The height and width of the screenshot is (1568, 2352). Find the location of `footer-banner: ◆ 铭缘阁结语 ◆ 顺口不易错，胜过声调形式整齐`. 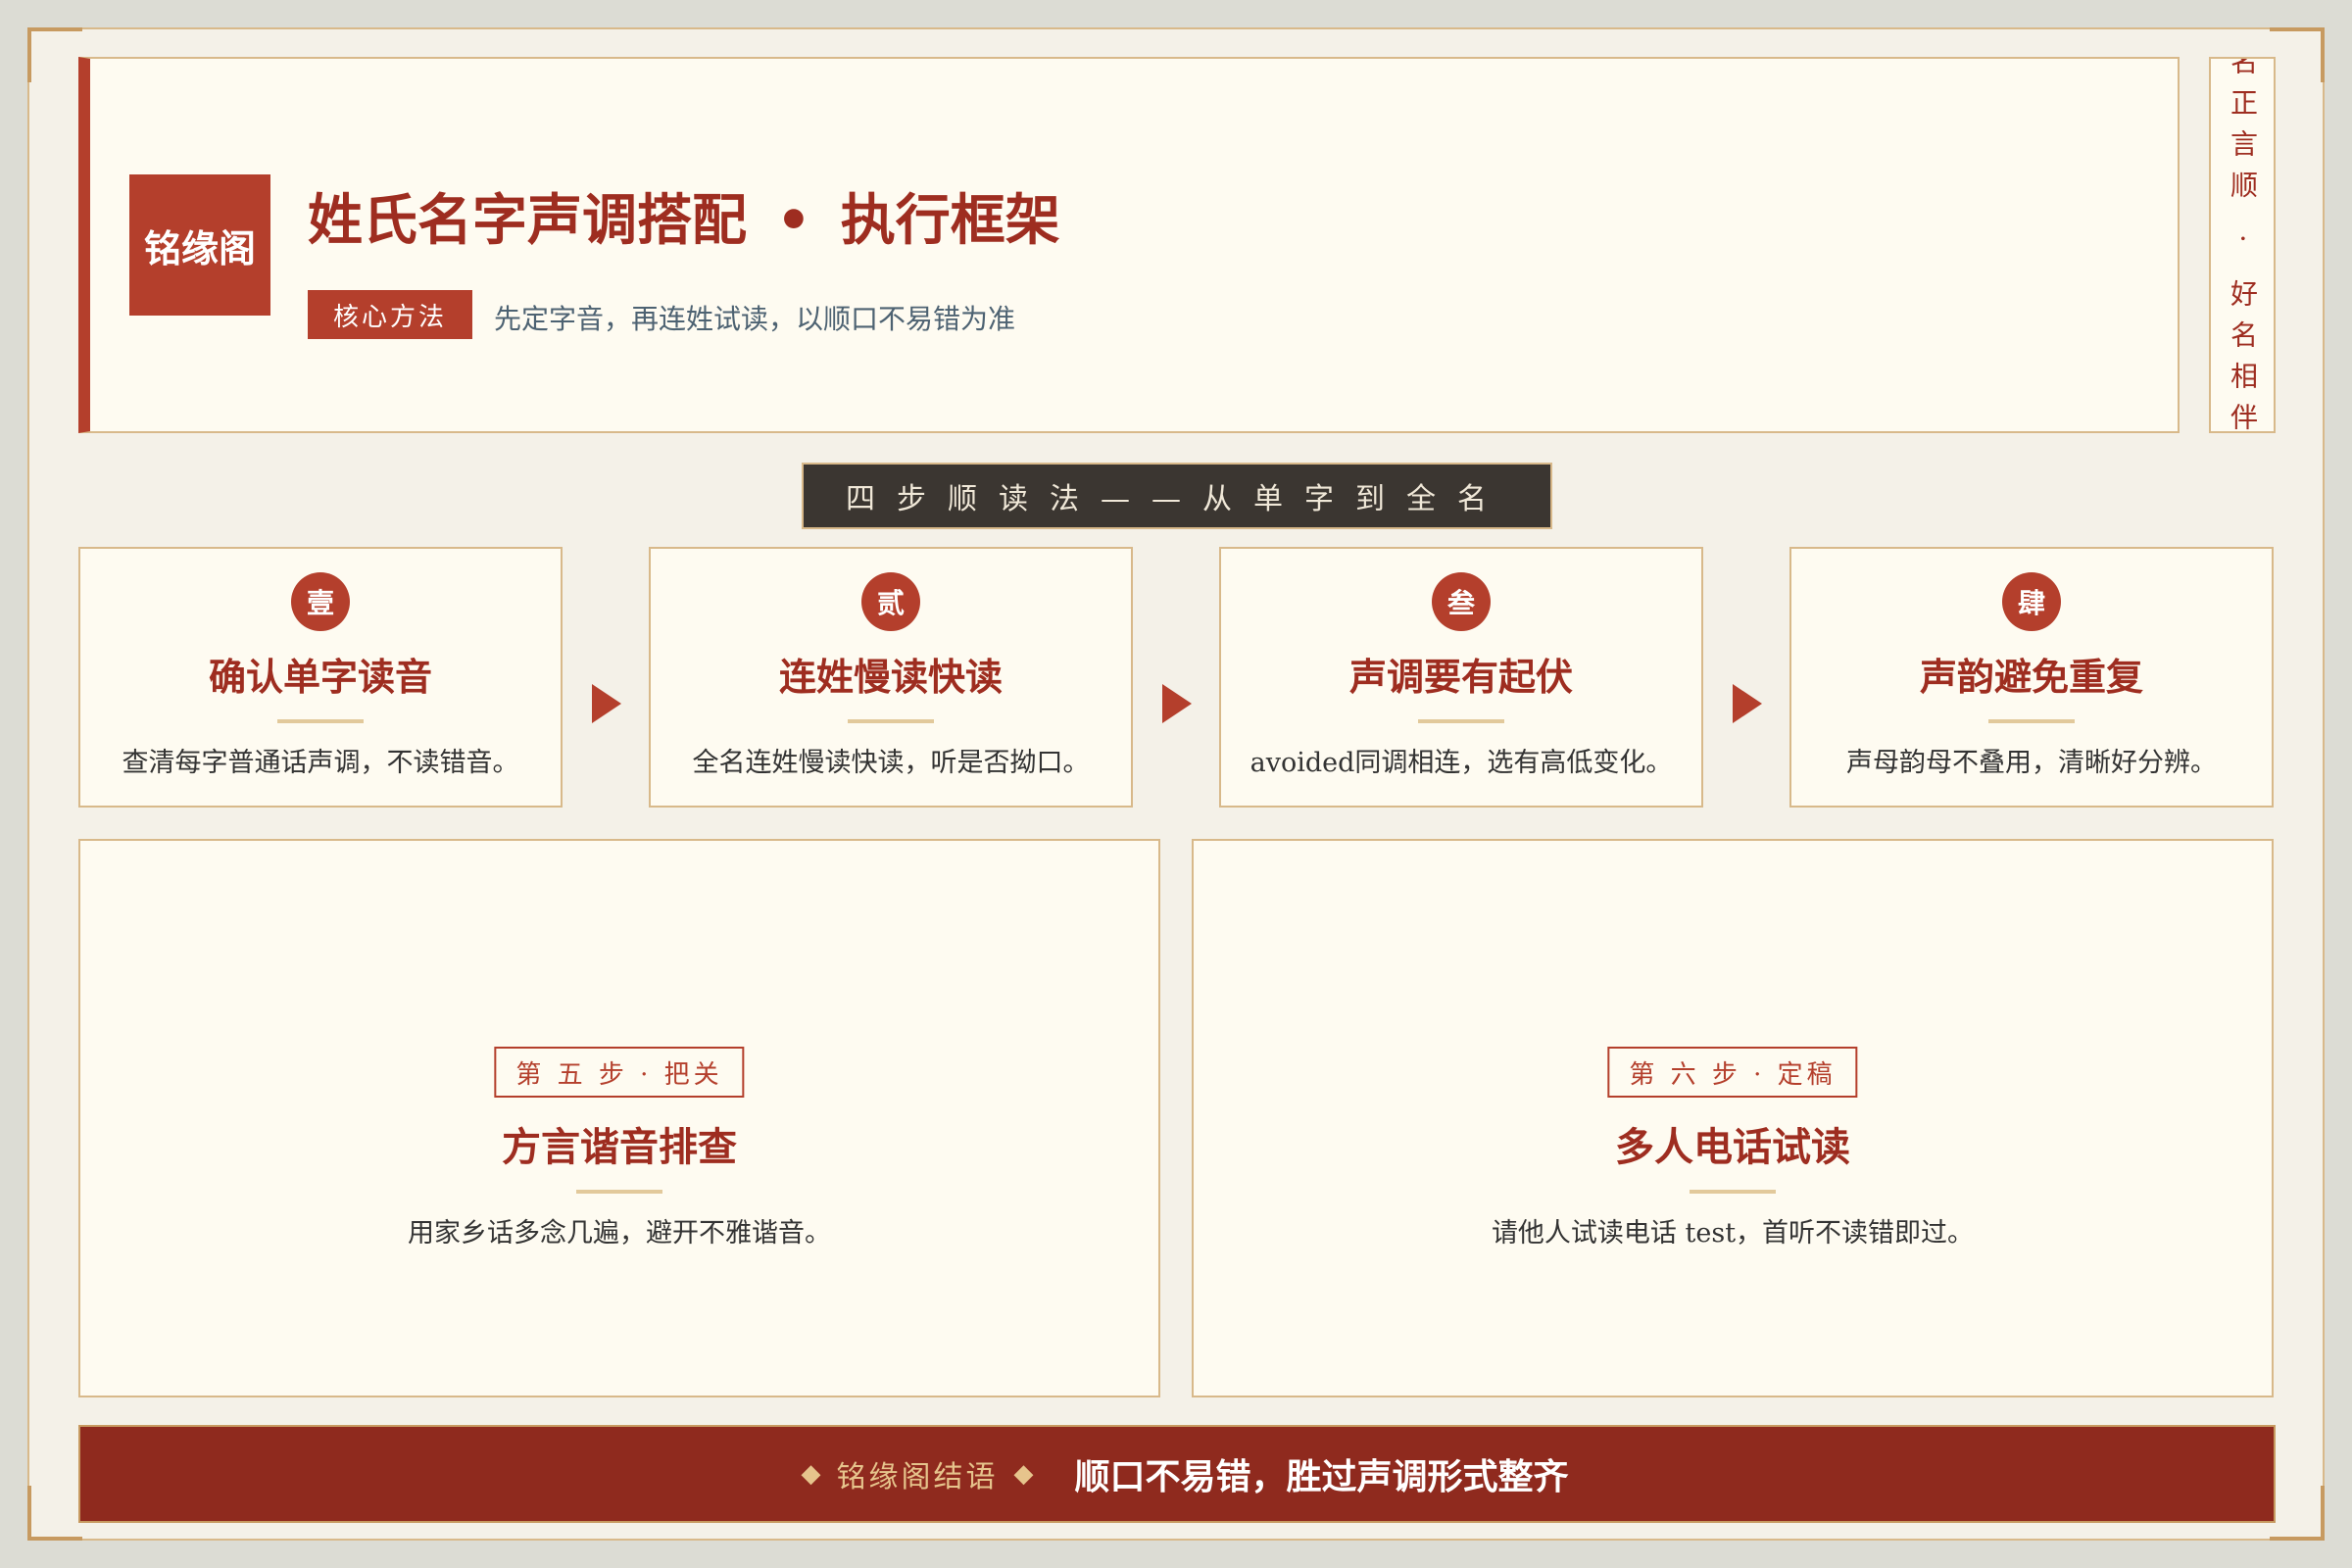

footer-banner: ◆ 铭缘阁结语 ◆ 顺口不易错，胜过声调形式整齐 is located at coordinates (1177, 1474).